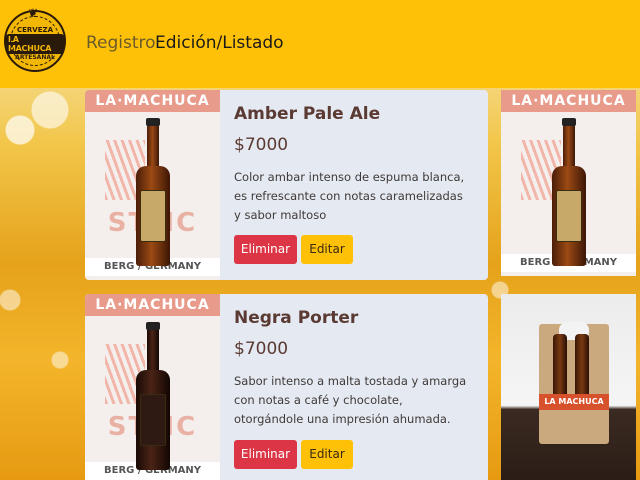 Image resolution: width=640 pixels, height=480 pixels. Describe the element at coordinates (33, 13) in the screenshot. I see `hops-icon: ❦` at that location.